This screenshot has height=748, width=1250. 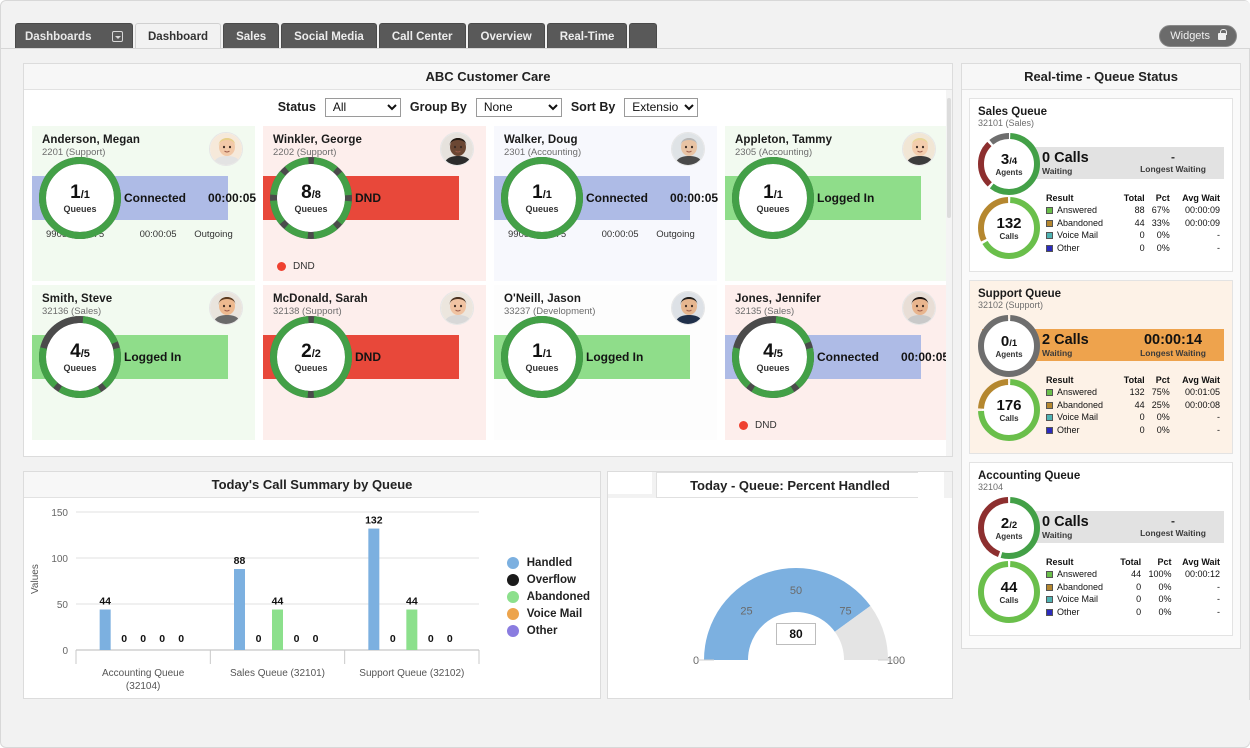 What do you see at coordinates (63, 605) in the screenshot?
I see `svg-text: 50` at bounding box center [63, 605].